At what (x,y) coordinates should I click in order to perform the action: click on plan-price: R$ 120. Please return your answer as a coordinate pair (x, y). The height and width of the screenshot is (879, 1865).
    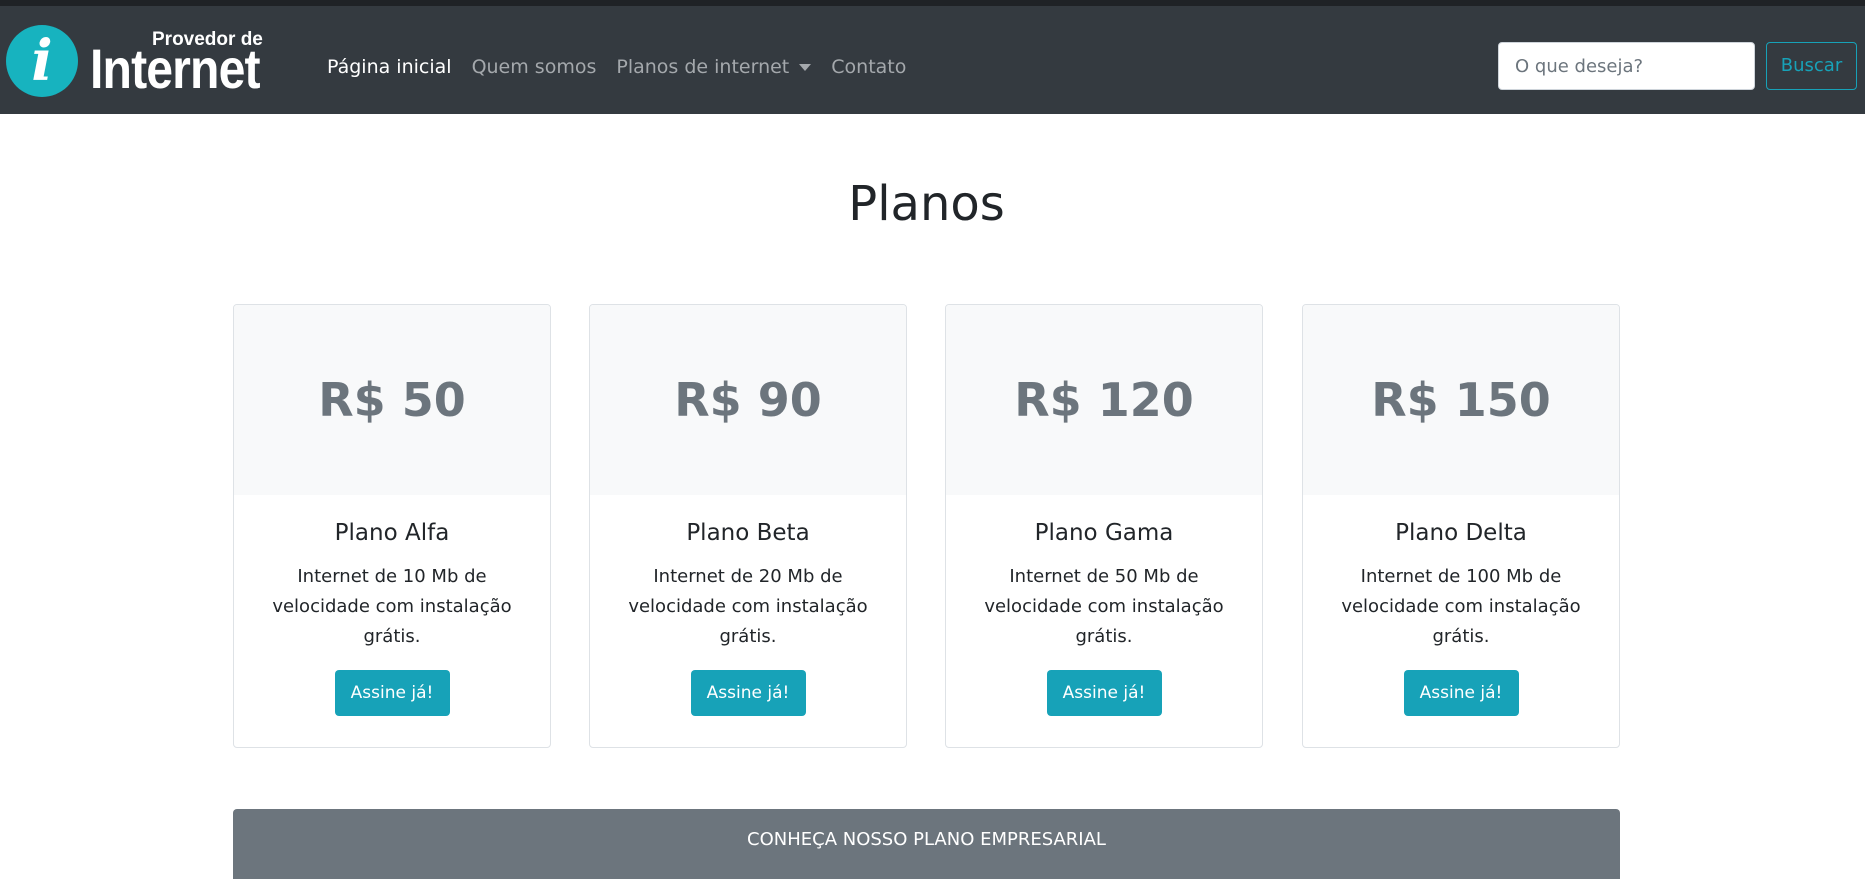
    Looking at the image, I should click on (1104, 400).